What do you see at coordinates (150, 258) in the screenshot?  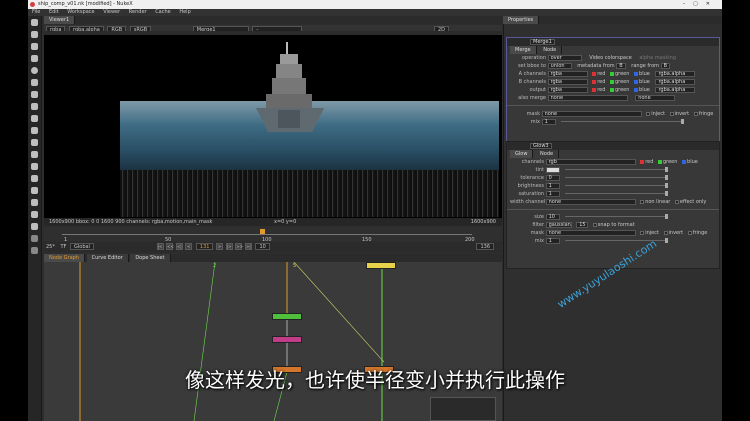 I see `tab-dope-sheet: Dope Sheet` at bounding box center [150, 258].